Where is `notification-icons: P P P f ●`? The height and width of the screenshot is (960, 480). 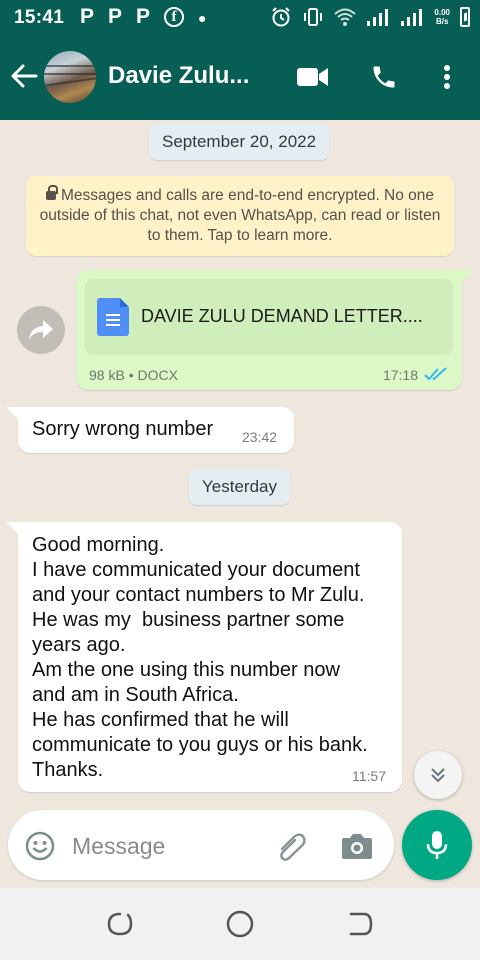 notification-icons: P P P f ● is located at coordinates (143, 18).